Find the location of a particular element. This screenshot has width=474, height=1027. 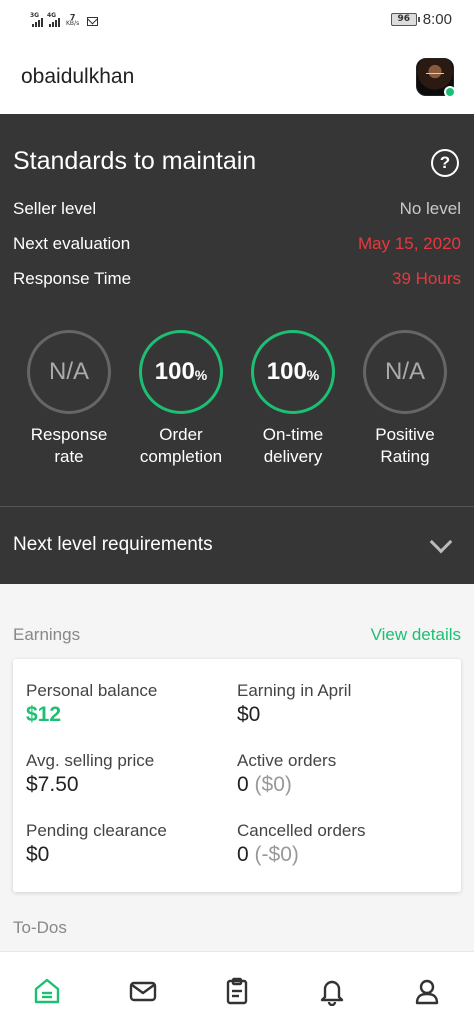

response-rate-label: Response rate is located at coordinates (69, 446).